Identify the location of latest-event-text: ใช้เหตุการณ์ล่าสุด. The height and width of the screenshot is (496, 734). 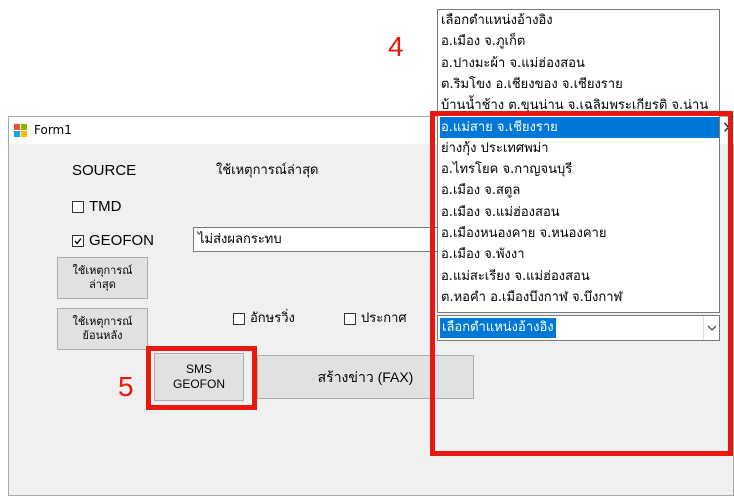
(267, 170).